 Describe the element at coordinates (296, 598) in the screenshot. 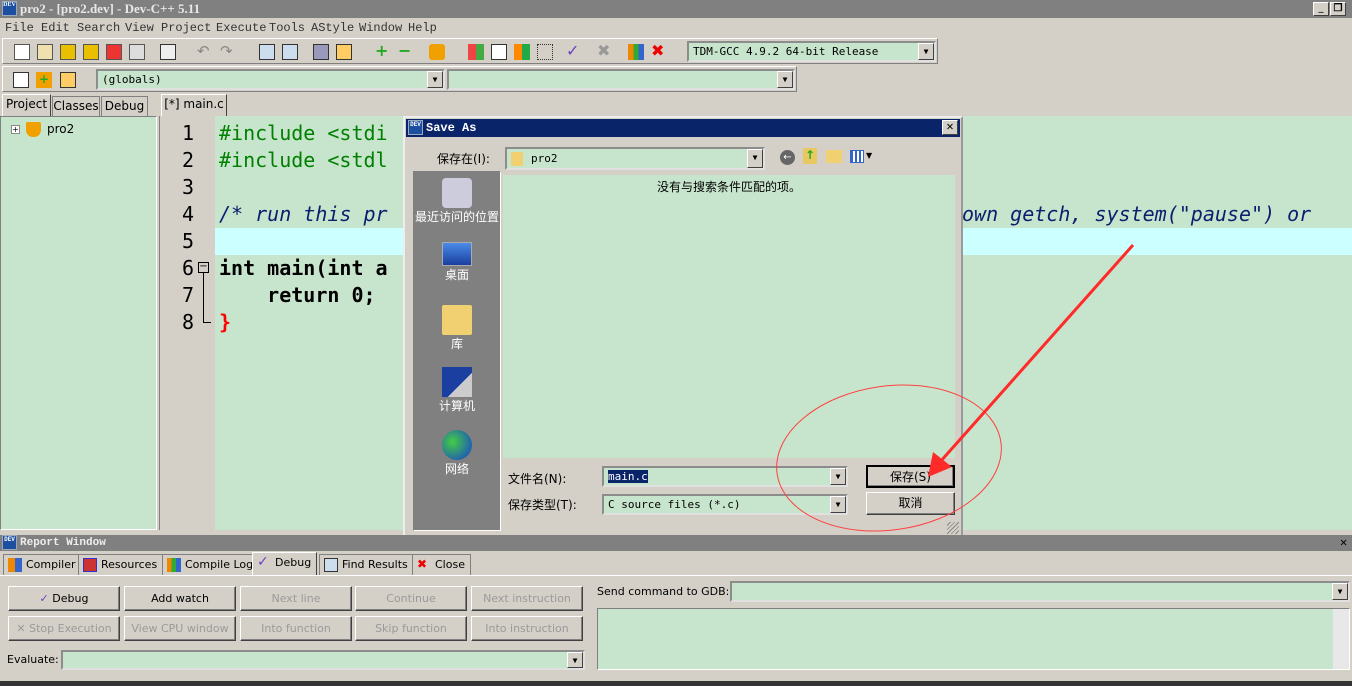

I see `next-line-button: Next line` at that location.